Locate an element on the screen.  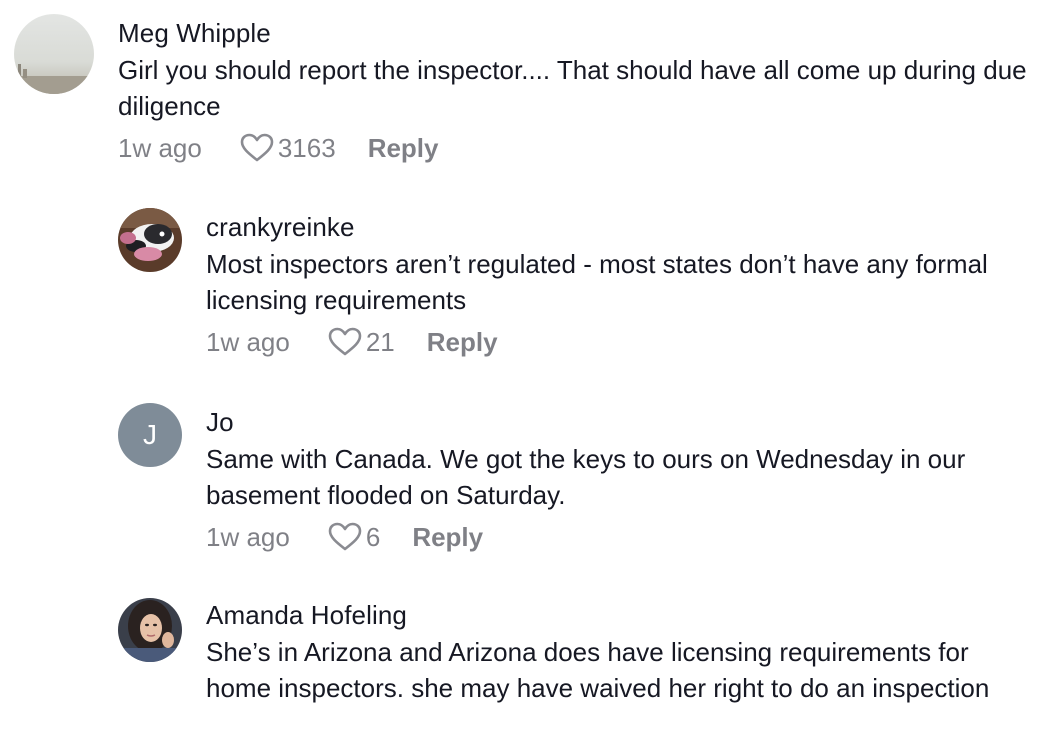
like-button: 21 is located at coordinates (361, 342).